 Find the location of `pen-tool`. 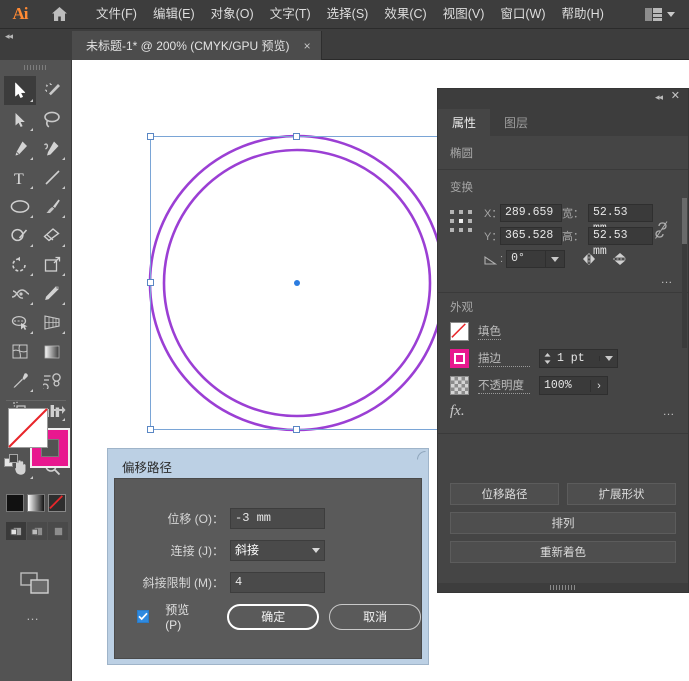

pen-tool is located at coordinates (20, 148).